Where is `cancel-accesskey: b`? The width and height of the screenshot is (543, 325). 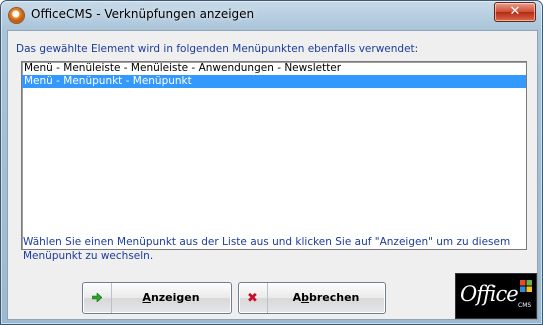
cancel-accesskey: b is located at coordinates (305, 297).